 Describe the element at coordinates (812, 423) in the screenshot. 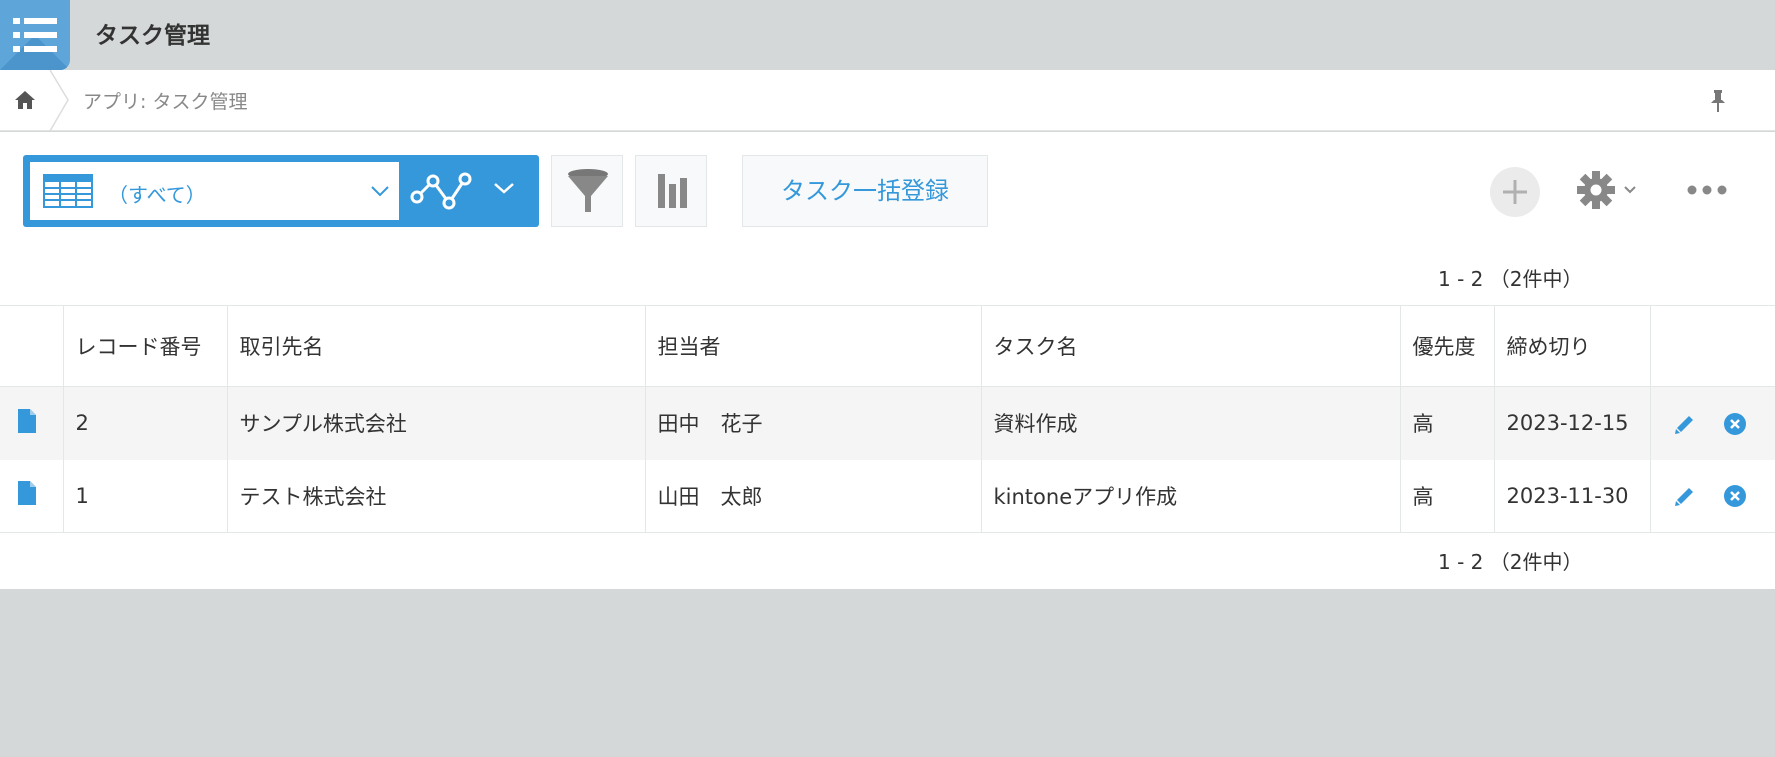

I see `cell-assignee: 田中 花子` at that location.